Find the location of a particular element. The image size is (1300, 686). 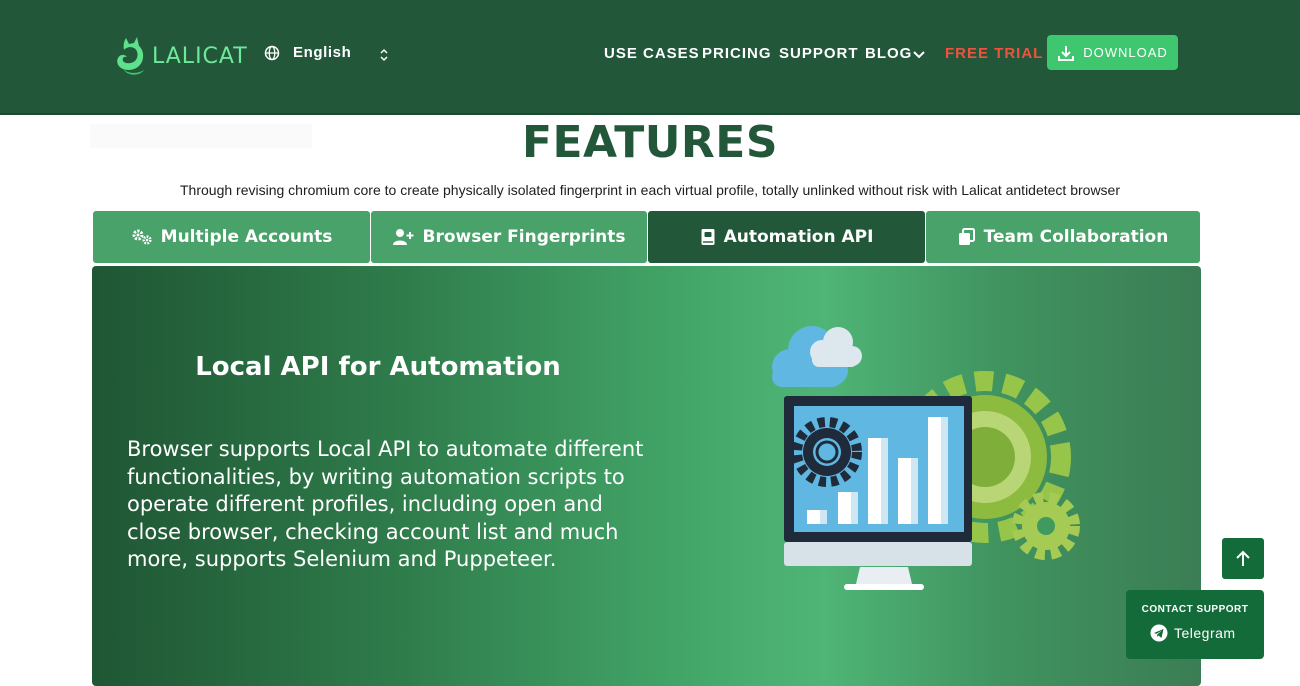

nav-use-cases: USE CASES is located at coordinates (652, 53).